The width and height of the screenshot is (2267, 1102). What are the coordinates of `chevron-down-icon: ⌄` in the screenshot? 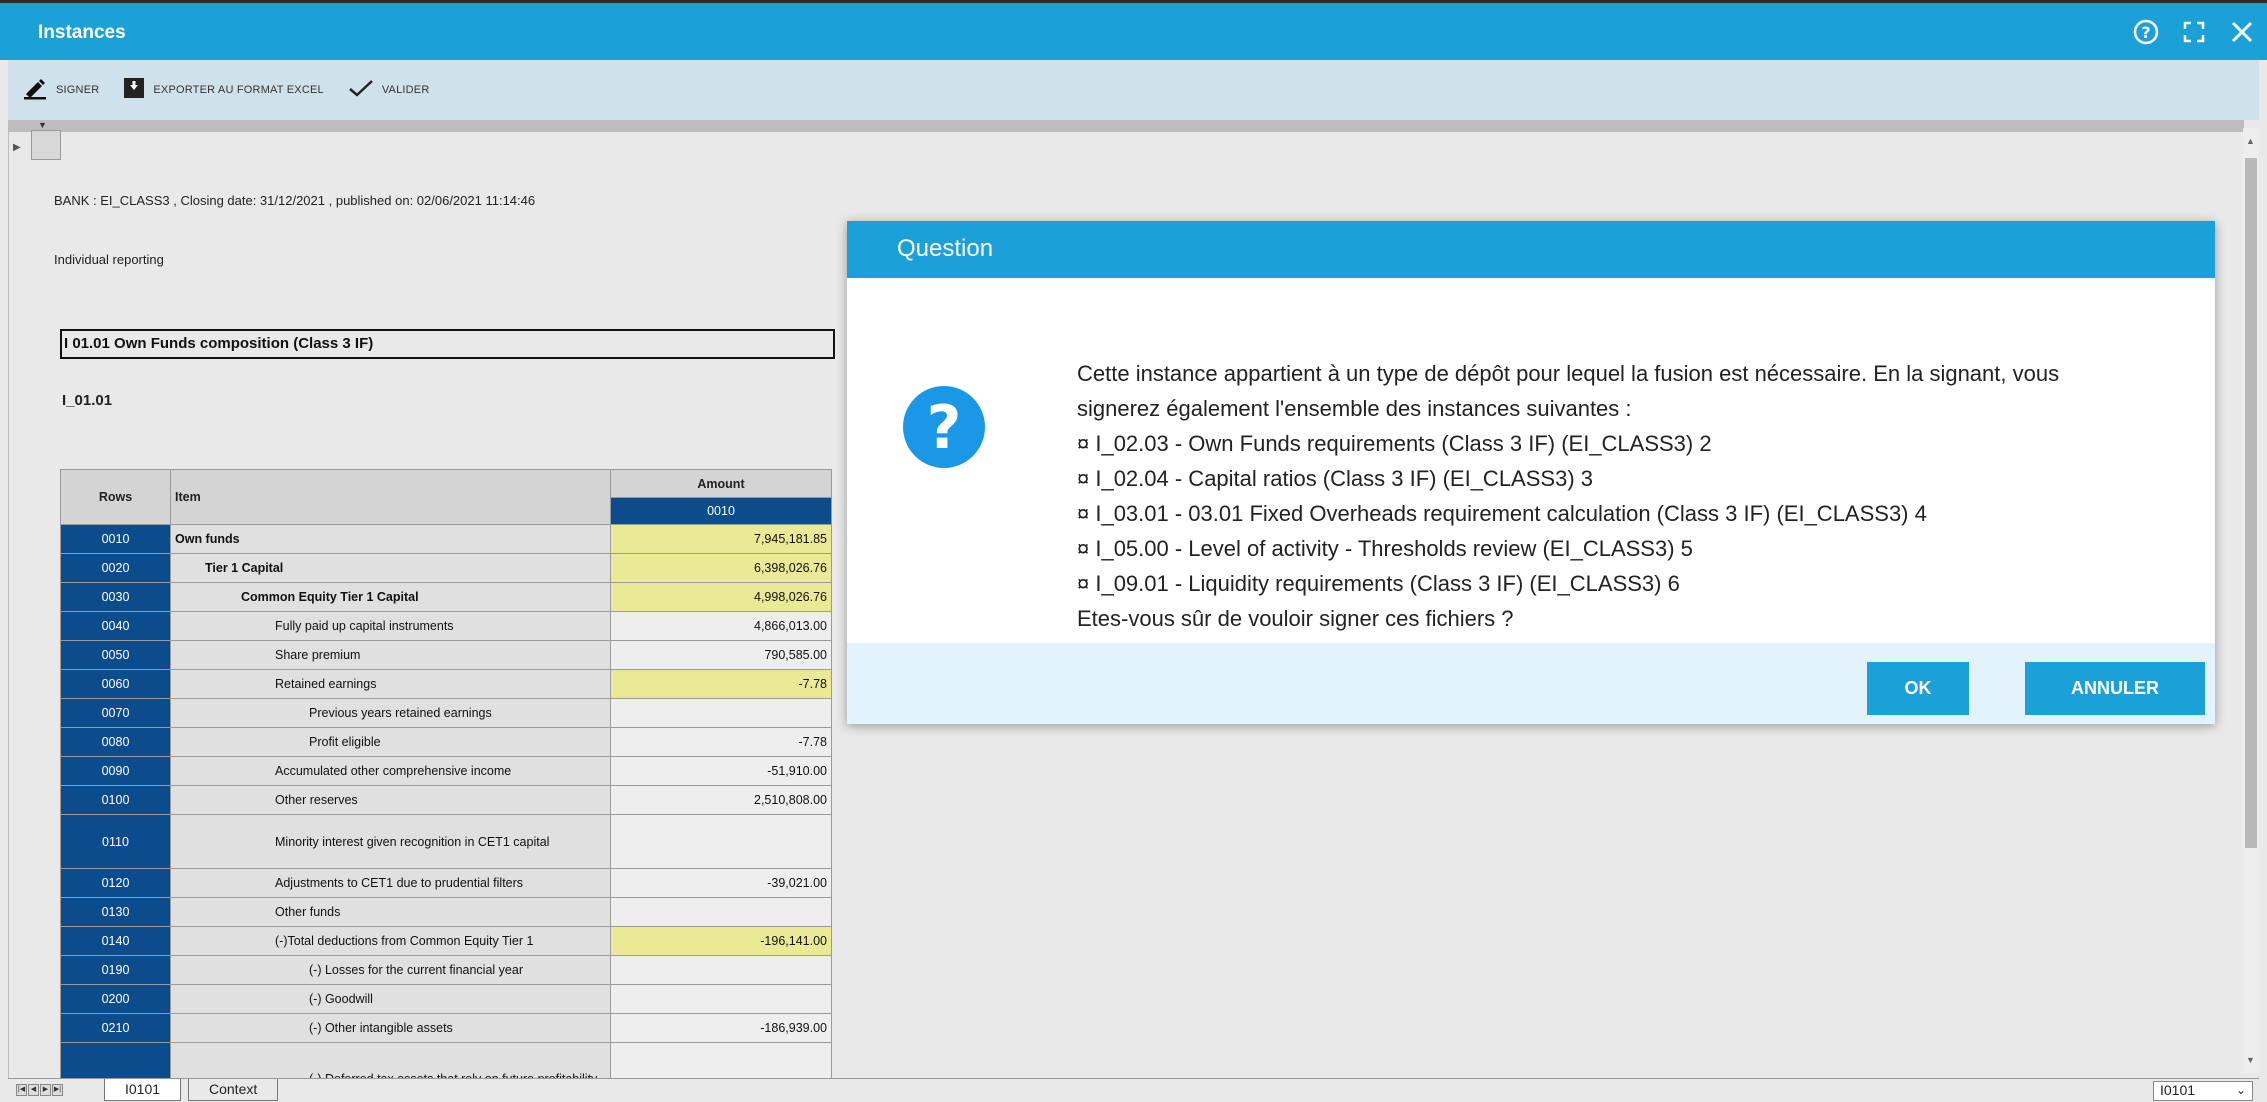 It's located at (2240, 1090).